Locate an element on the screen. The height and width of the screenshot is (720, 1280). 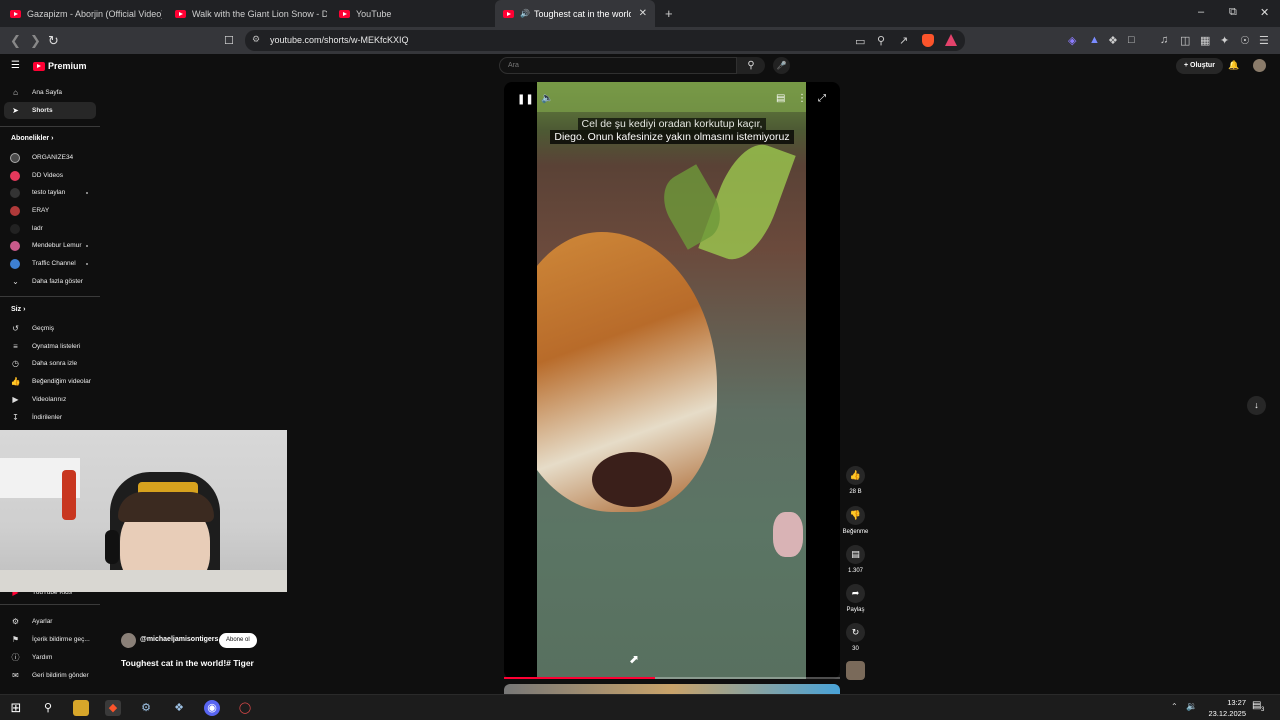
fullscreen-icon: ⤢ is located at coordinates (822, 98).